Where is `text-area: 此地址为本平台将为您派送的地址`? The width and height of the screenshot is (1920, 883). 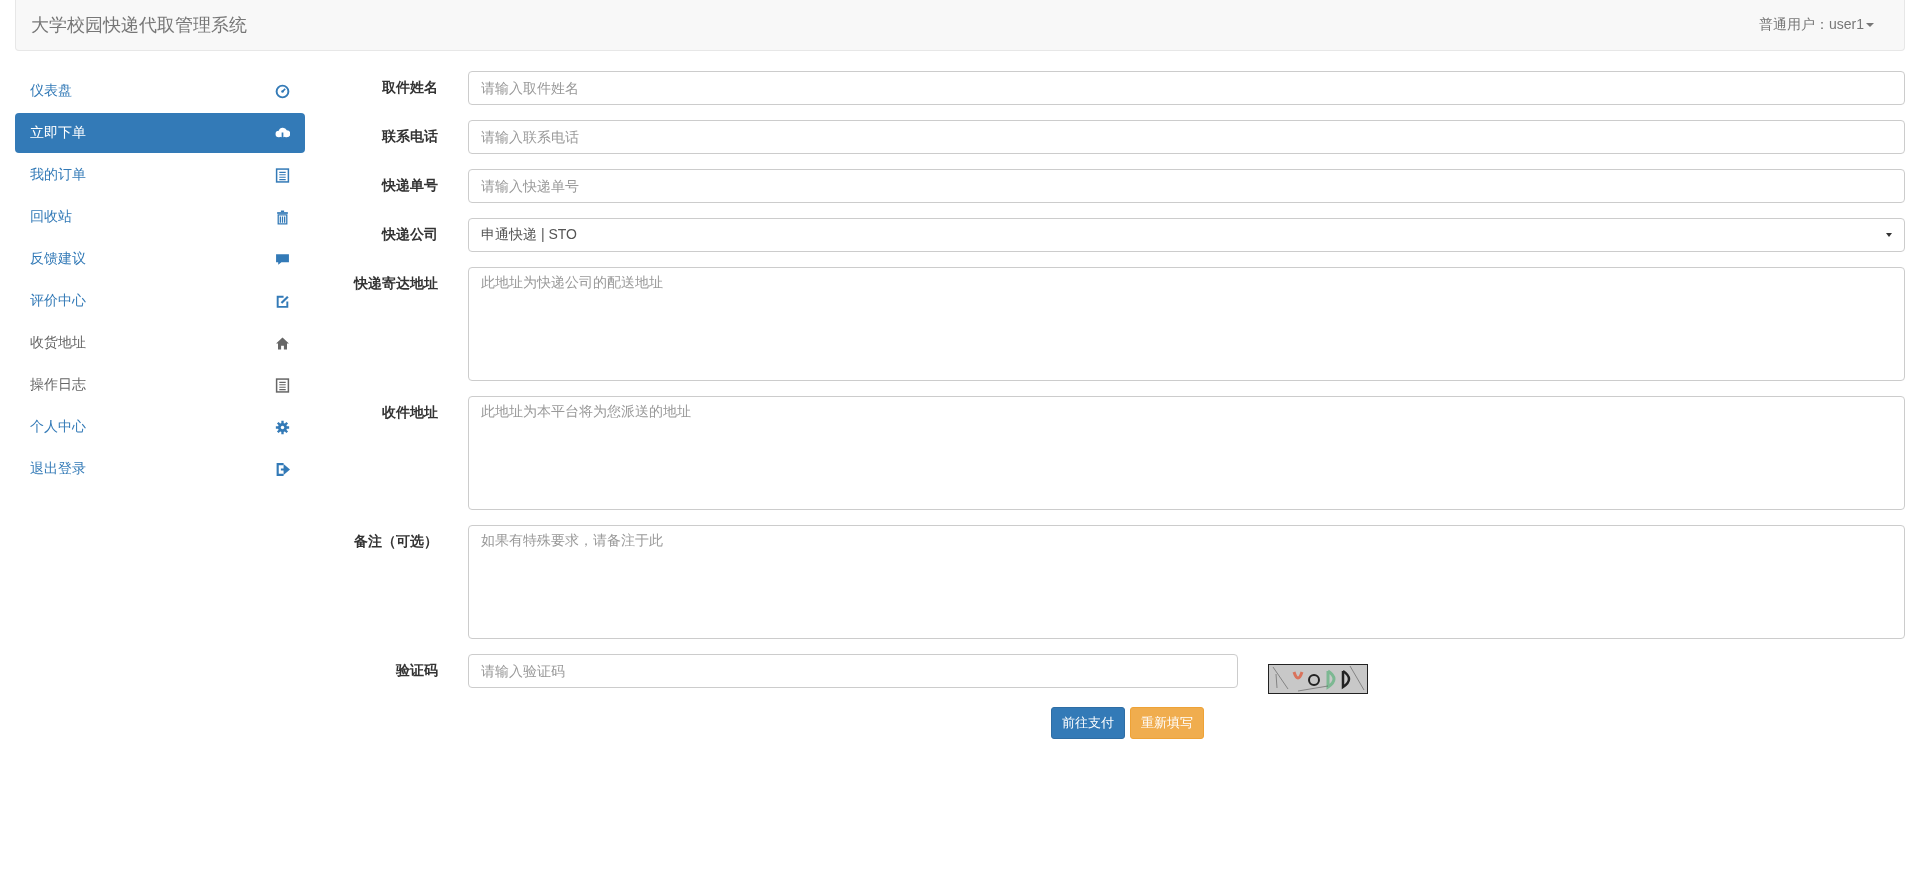
text-area: 此地址为本平台将为您派送的地址 is located at coordinates (1186, 453).